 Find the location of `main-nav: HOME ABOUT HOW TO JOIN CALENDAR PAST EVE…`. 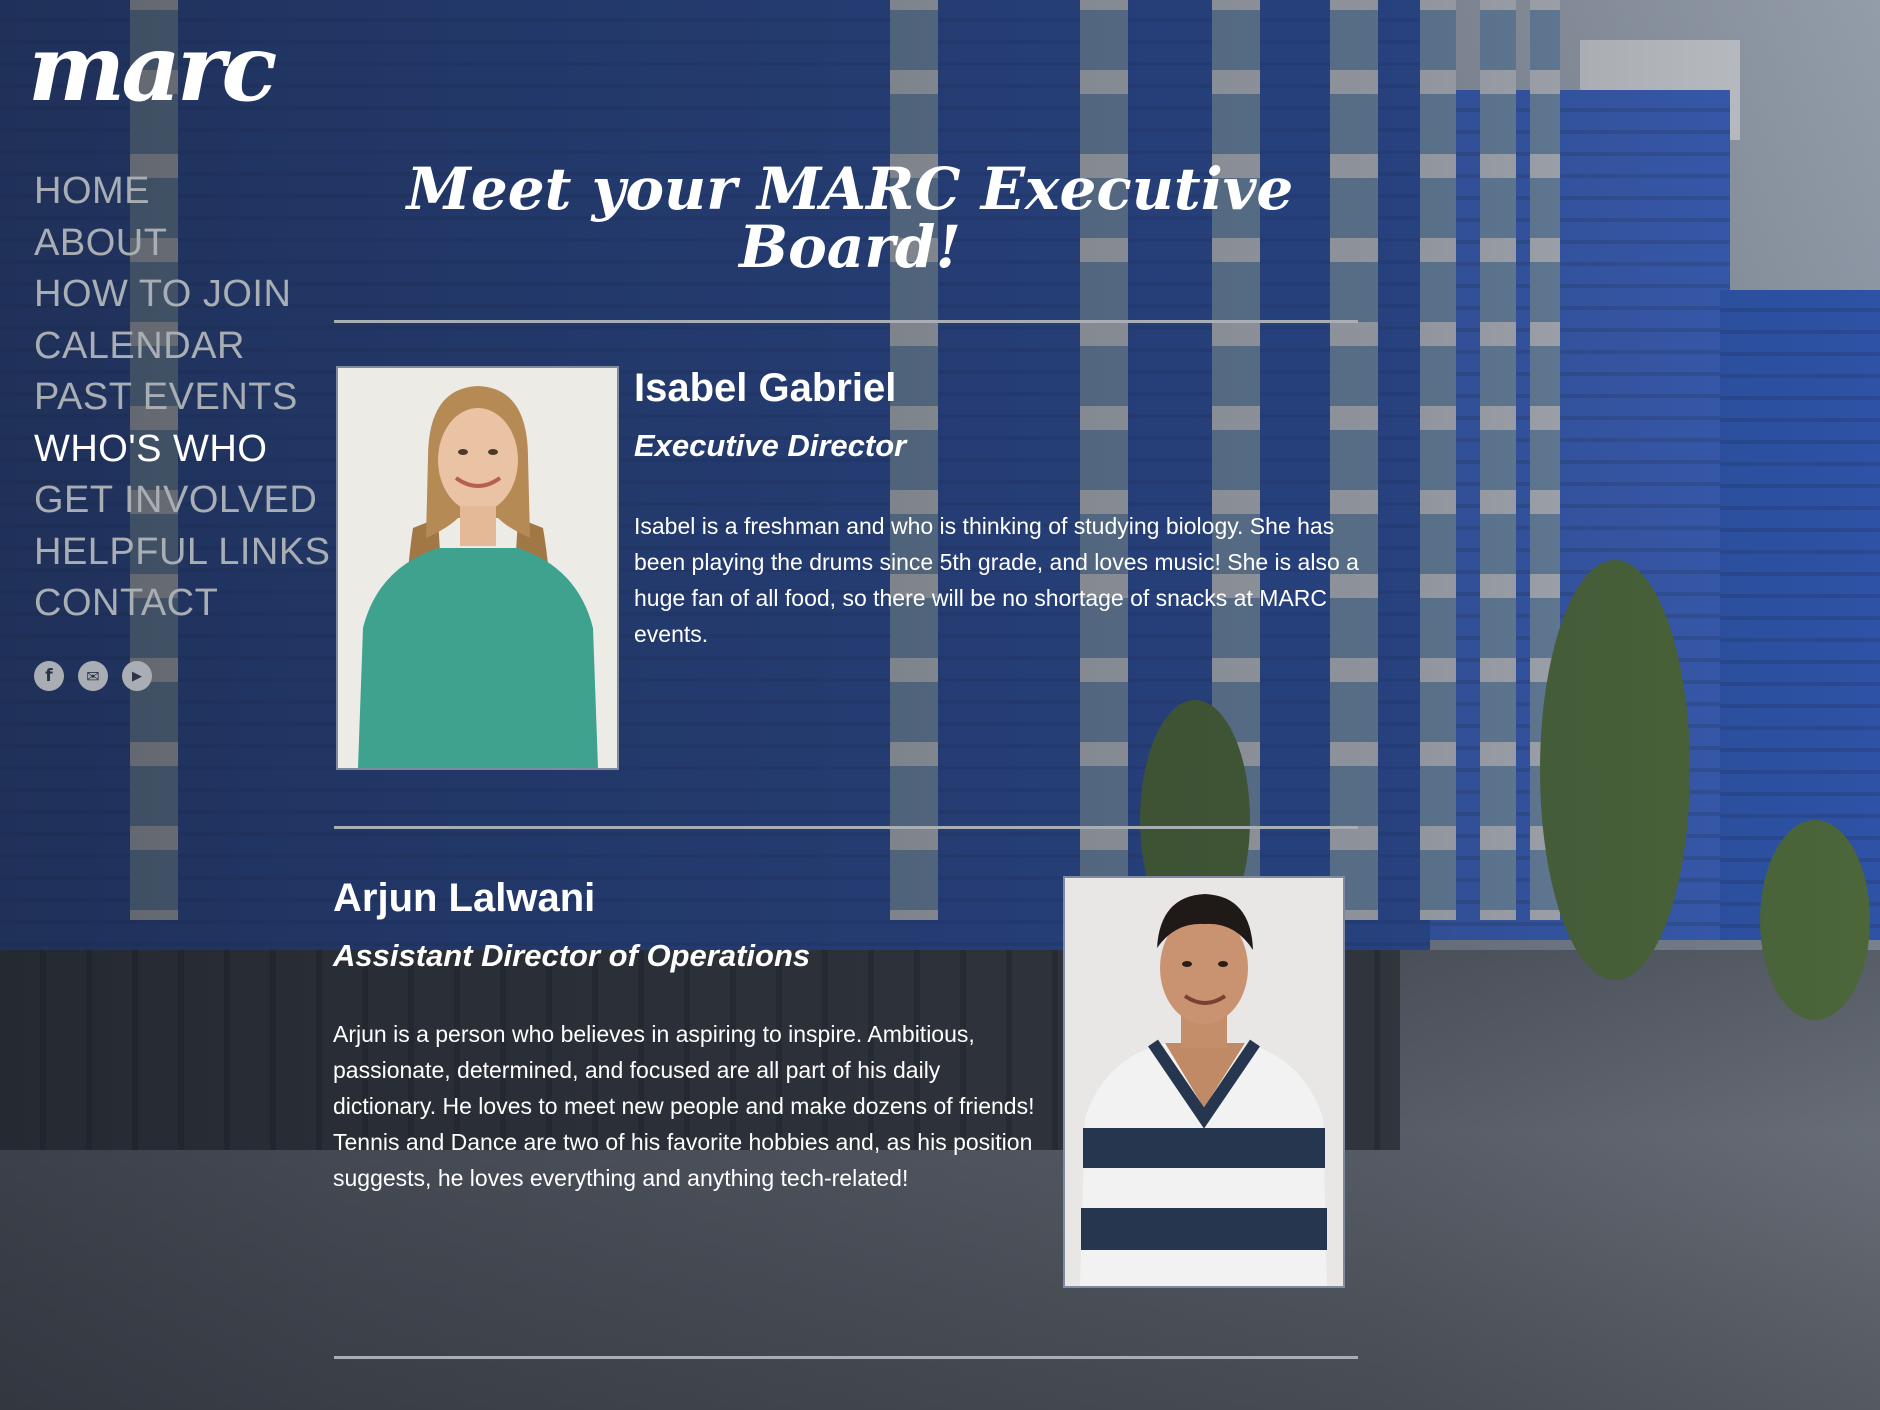

main-nav: HOME ABOUT HOW TO JOIN CALENDAR PAST EVE… is located at coordinates (182, 398).